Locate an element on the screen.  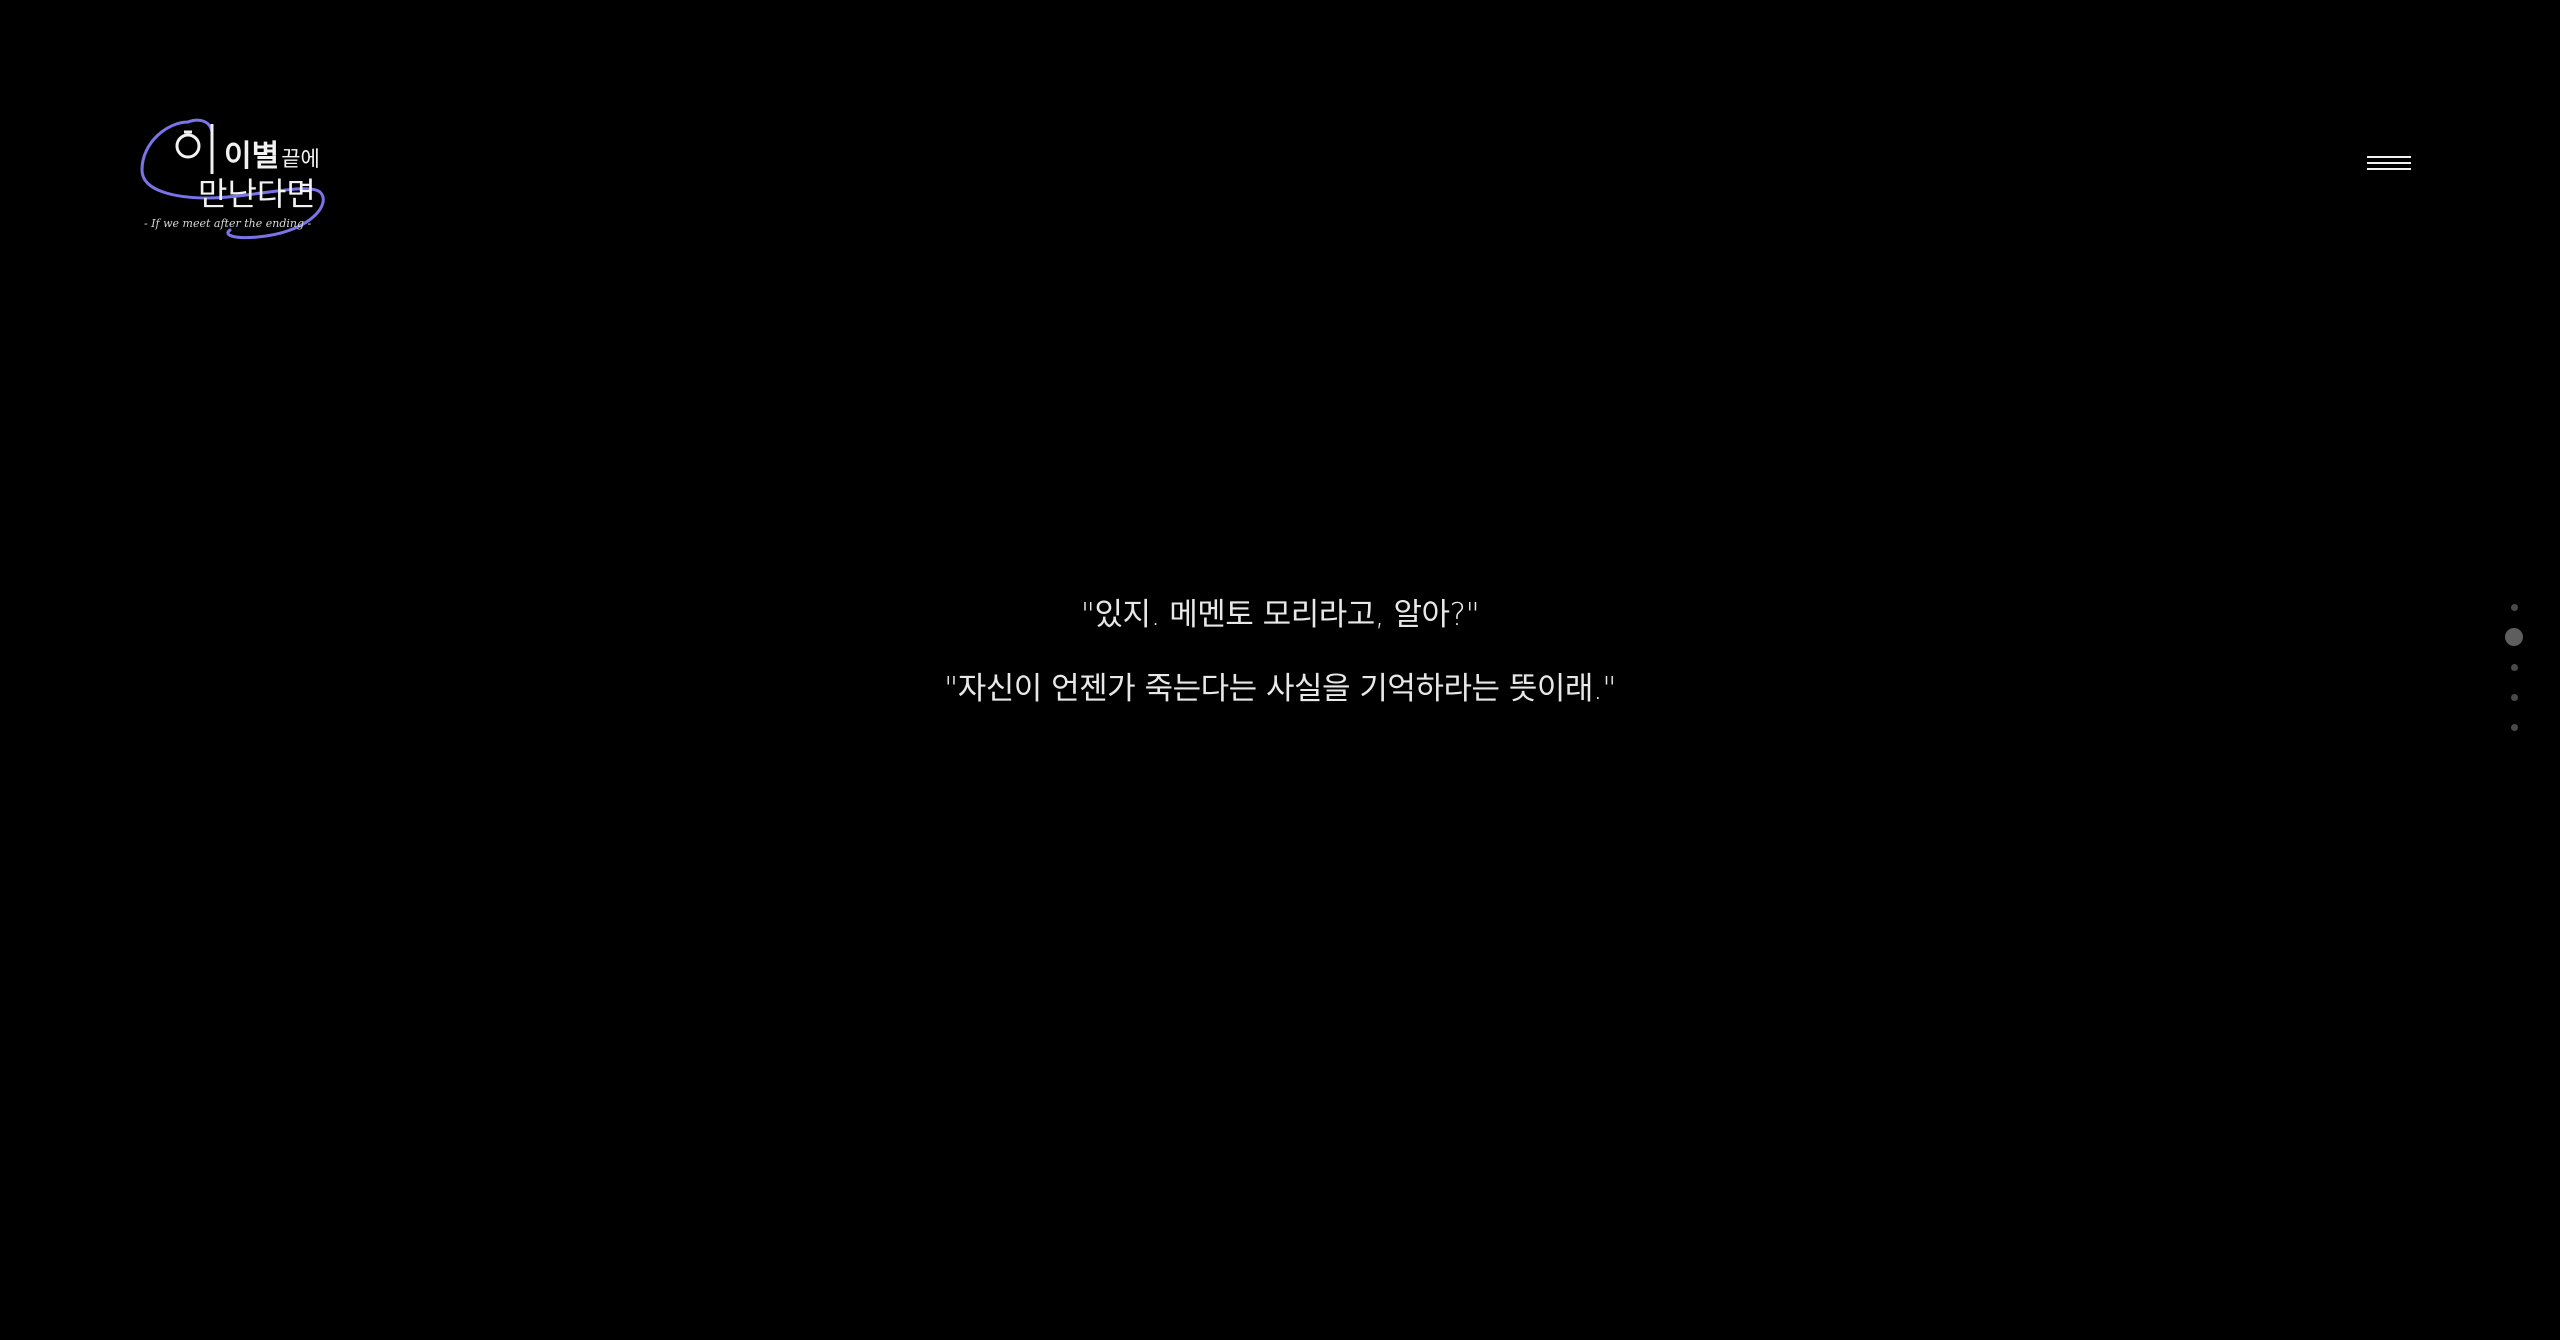
logo-subtitle: - If we meet after the ending - is located at coordinates (228, 223).